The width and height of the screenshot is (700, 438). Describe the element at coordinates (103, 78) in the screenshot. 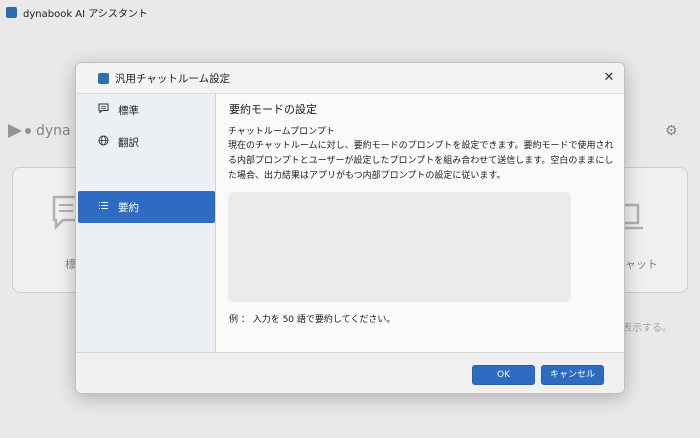

I see `dialog-app-icon` at that location.